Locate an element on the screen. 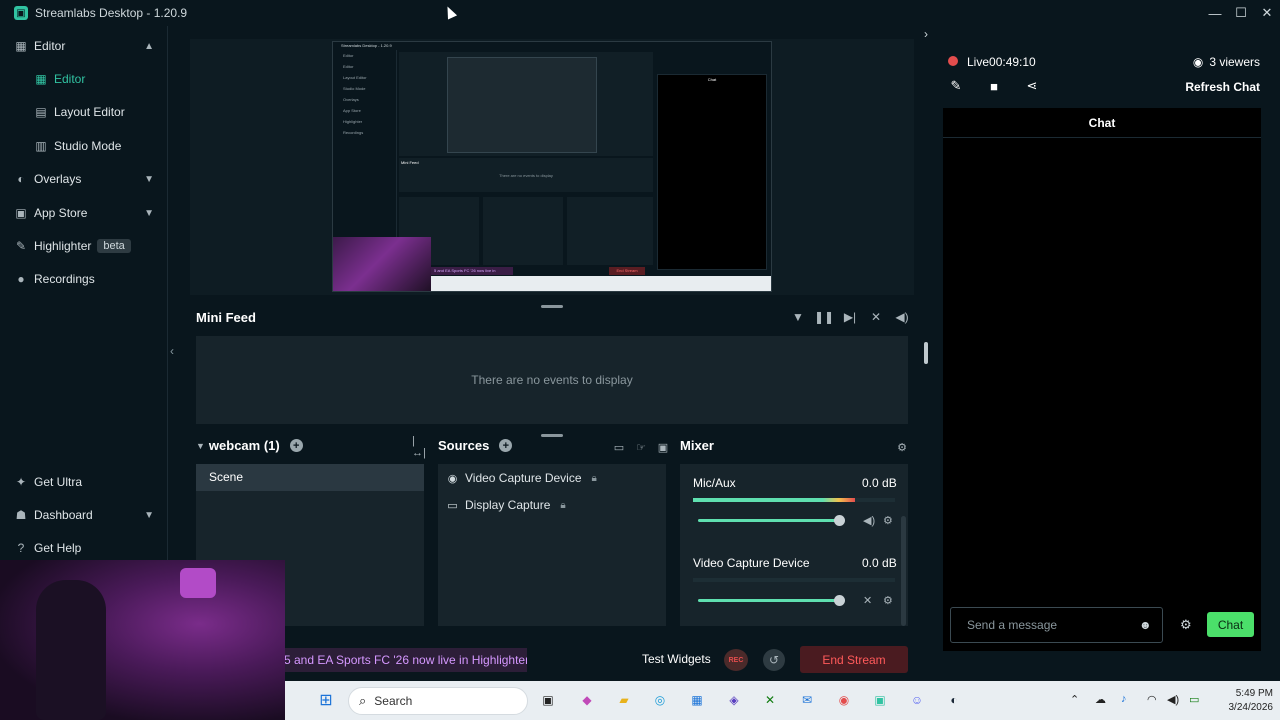 The height and width of the screenshot is (720, 1280). sidebar-item-layout-editor: ▤ Layout Editor is located at coordinates (84, 112).